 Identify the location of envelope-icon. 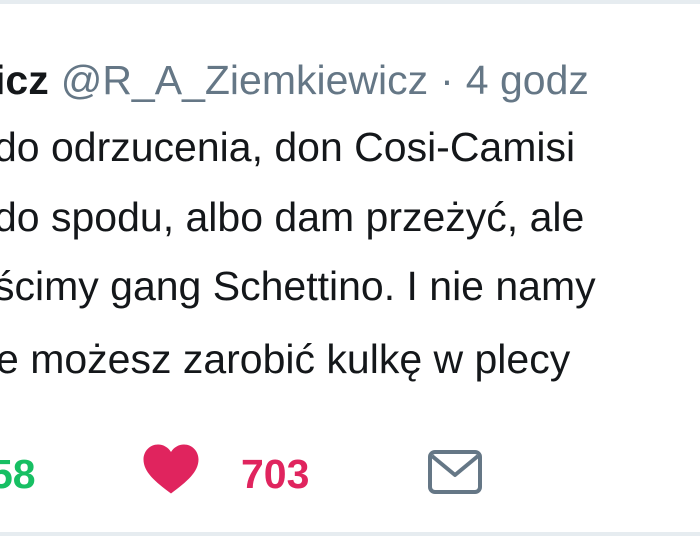
(455, 472).